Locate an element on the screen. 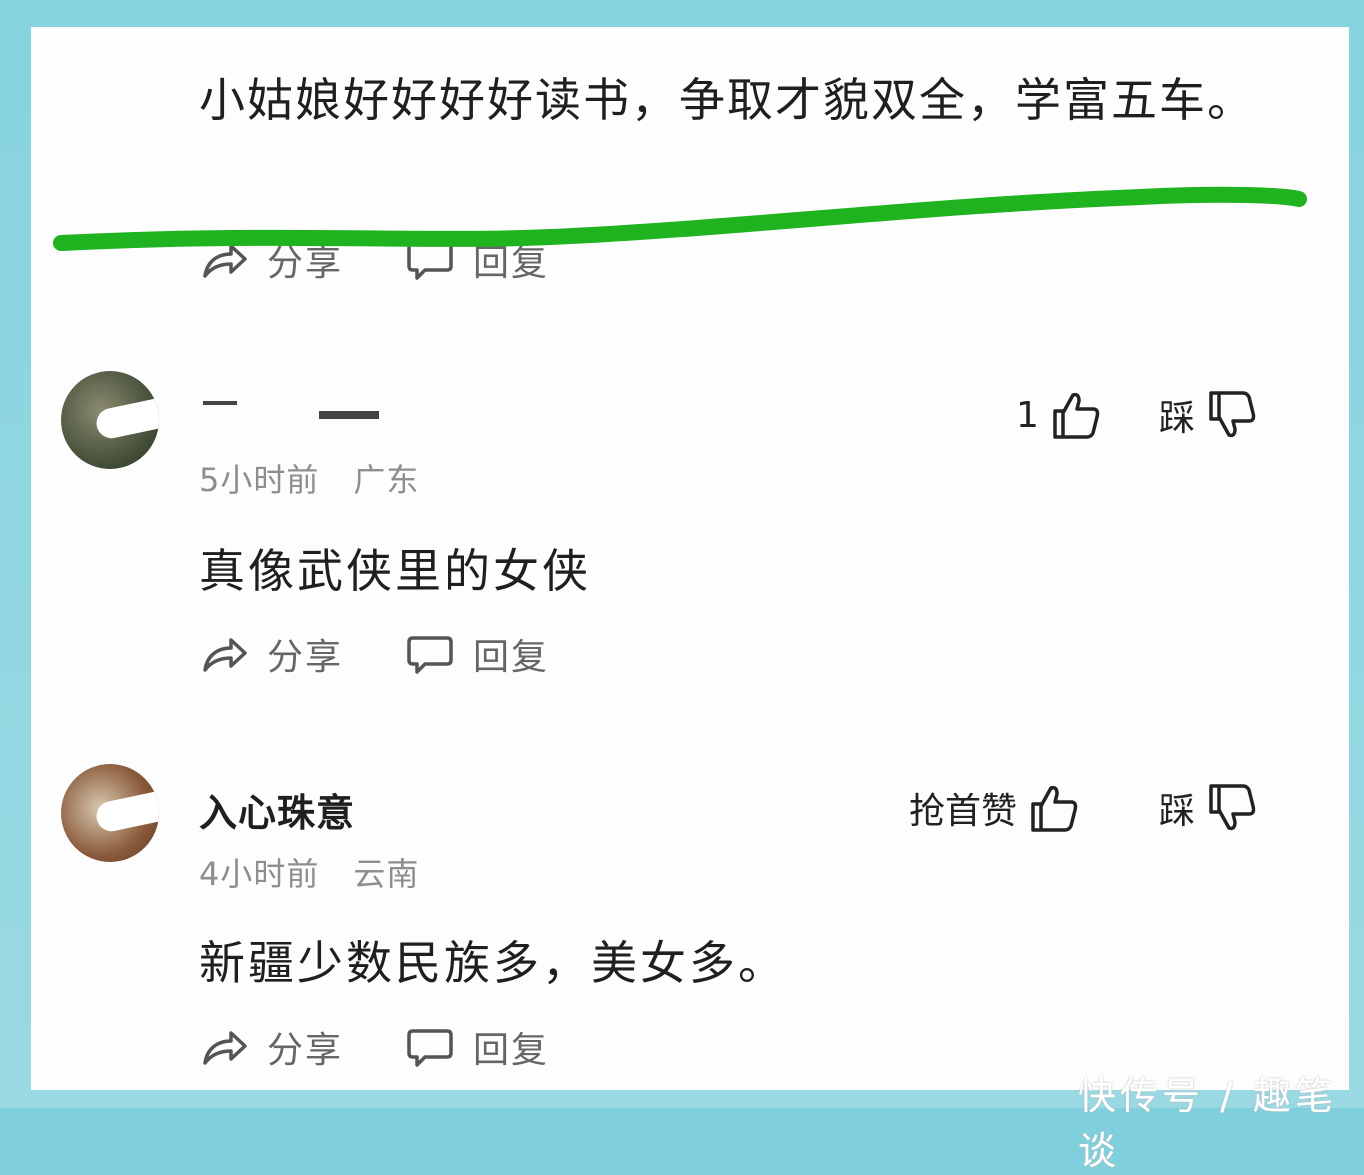 Image resolution: width=1364 pixels, height=1175 pixels. comment-location: 广东 is located at coordinates (386, 480).